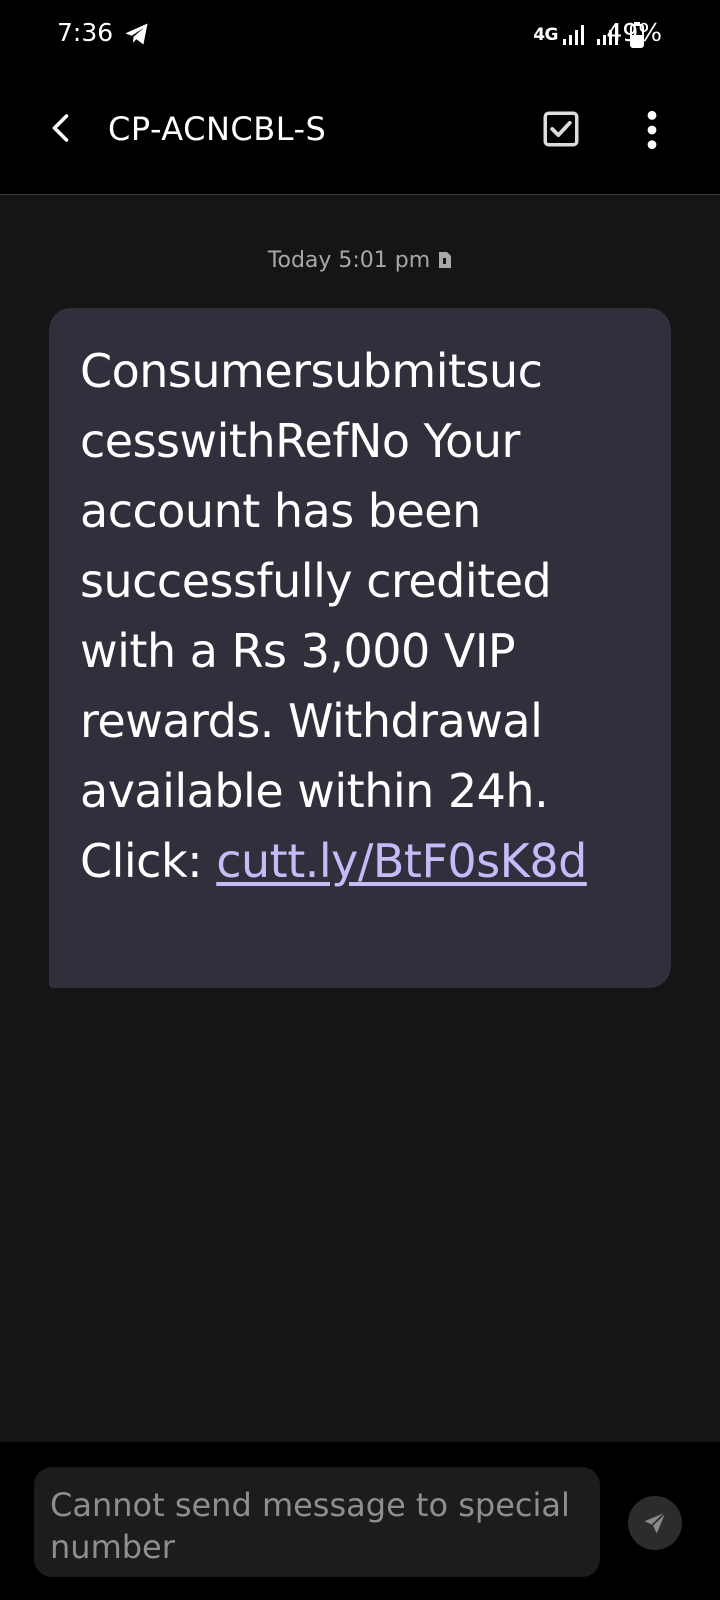  I want to click on telegram-icon, so click(136, 34).